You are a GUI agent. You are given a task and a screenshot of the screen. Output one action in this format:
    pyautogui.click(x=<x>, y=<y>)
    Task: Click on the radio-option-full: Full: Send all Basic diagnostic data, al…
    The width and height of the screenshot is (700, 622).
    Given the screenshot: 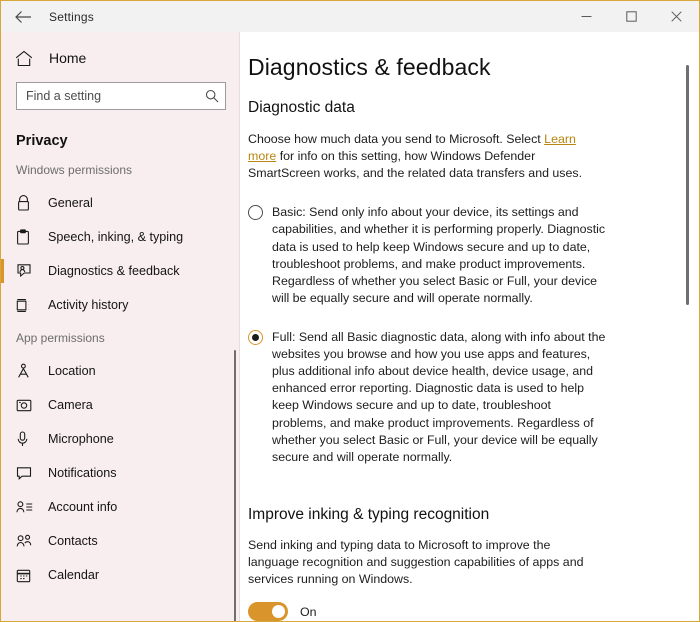 What is the action you would take?
    pyautogui.click(x=428, y=397)
    